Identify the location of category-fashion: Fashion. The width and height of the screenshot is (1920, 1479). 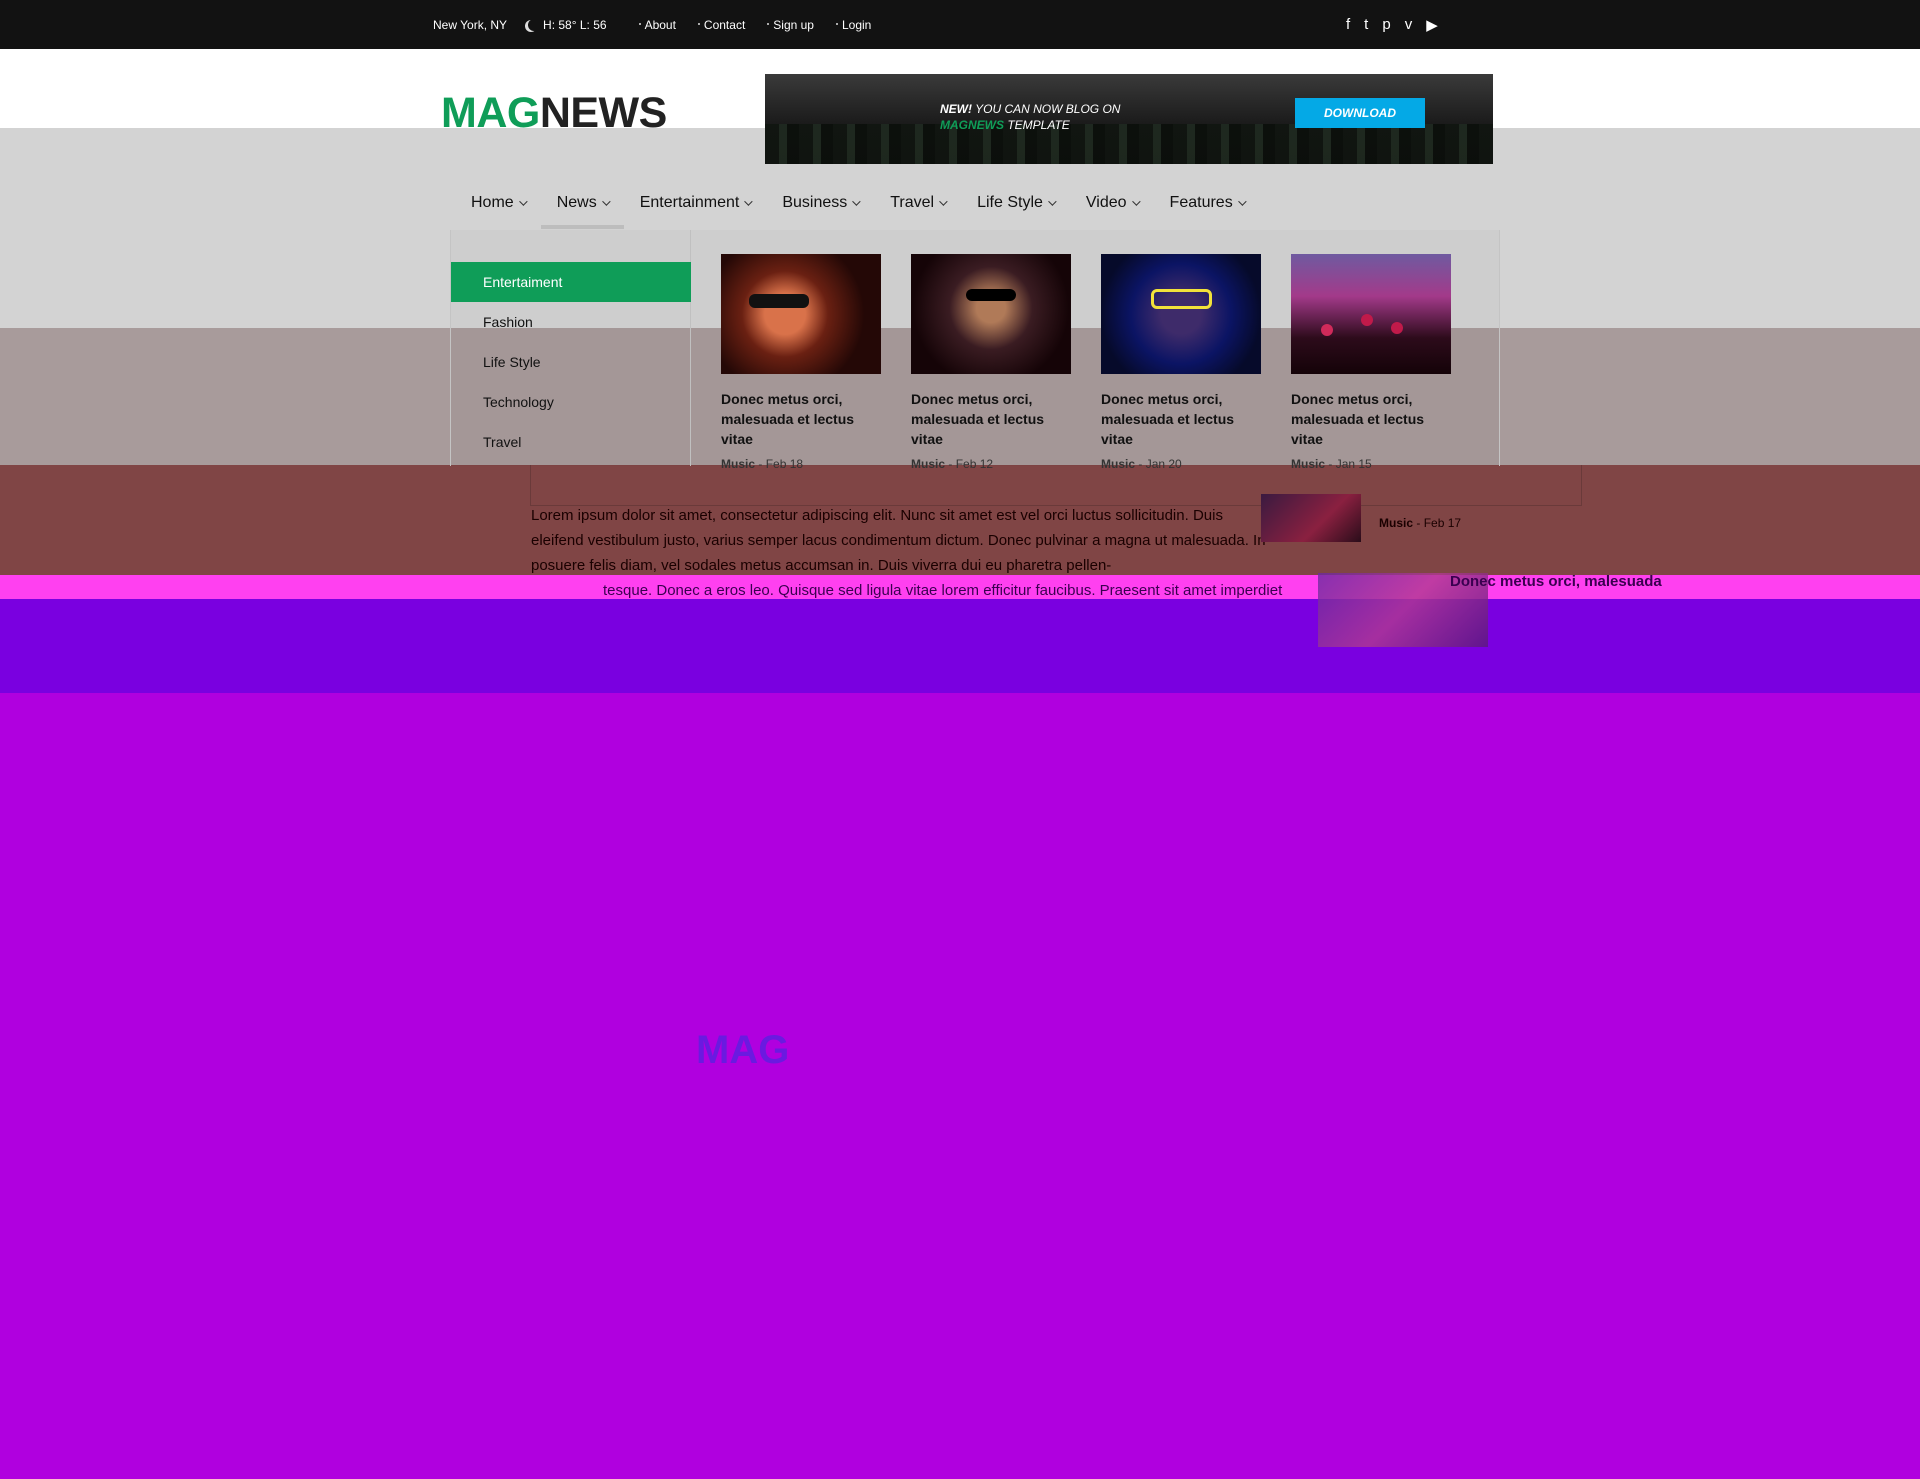
(571, 322).